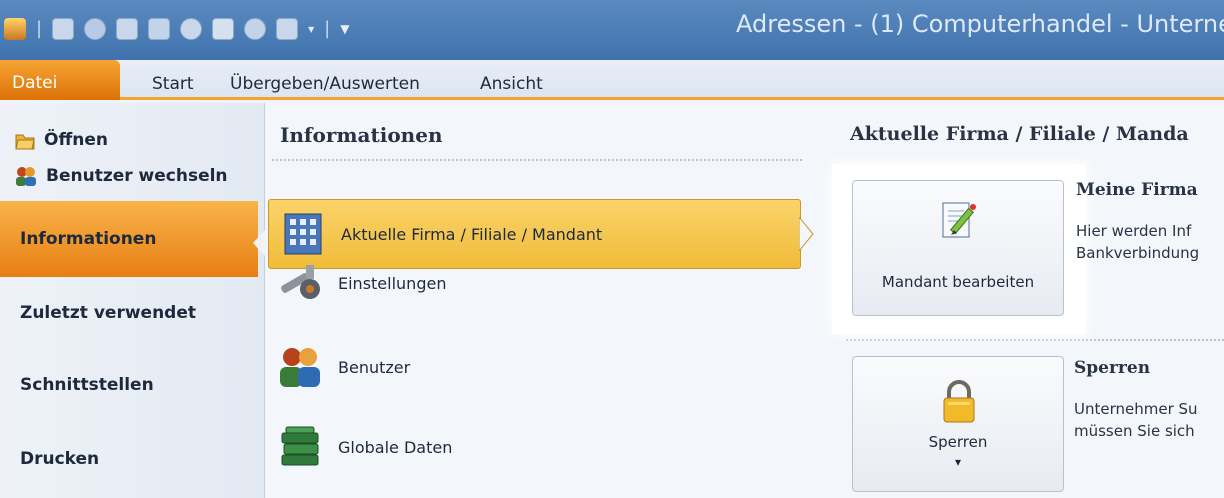 The image size is (1224, 498). I want to click on section-sperren: Sperren Unternehmer Su müssen Sie sich, so click(1145, 406).